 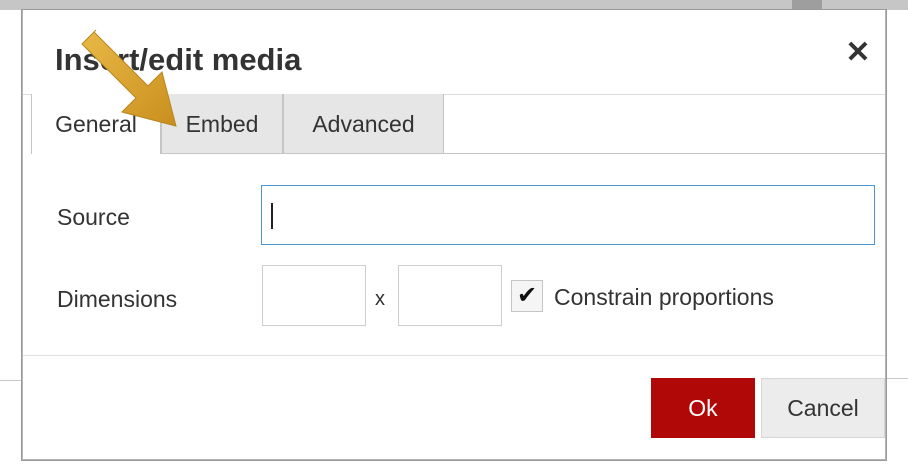 What do you see at coordinates (454, 5) in the screenshot?
I see `background-page-top` at bounding box center [454, 5].